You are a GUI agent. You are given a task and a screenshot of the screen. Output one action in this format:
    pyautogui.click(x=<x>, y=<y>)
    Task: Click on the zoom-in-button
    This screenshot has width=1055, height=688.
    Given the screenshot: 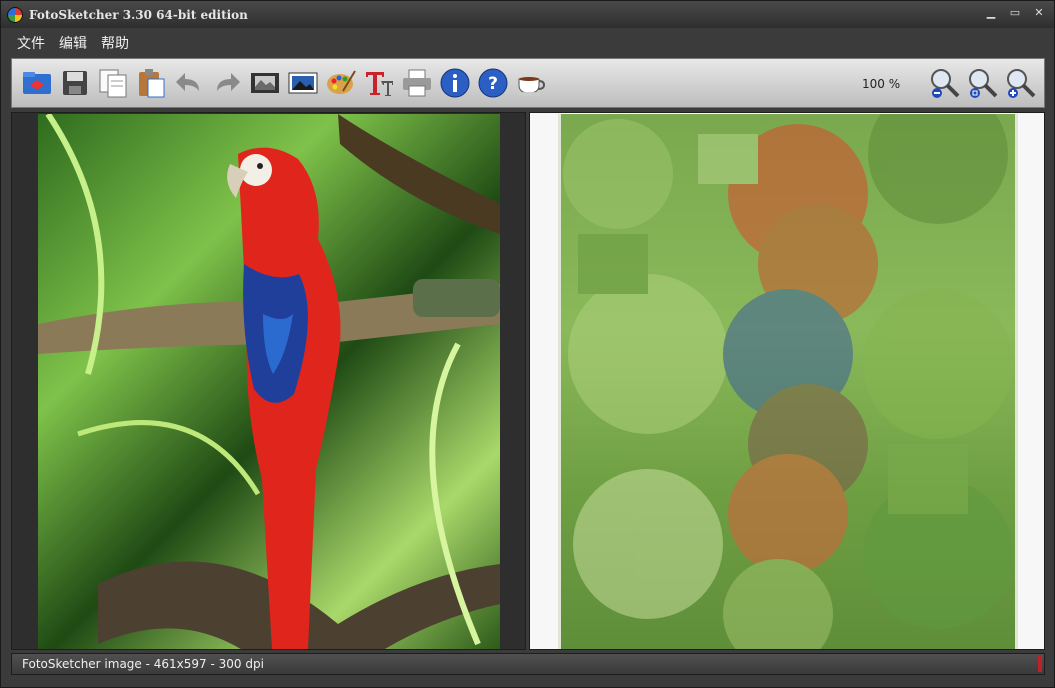 What is the action you would take?
    pyautogui.click(x=1021, y=83)
    